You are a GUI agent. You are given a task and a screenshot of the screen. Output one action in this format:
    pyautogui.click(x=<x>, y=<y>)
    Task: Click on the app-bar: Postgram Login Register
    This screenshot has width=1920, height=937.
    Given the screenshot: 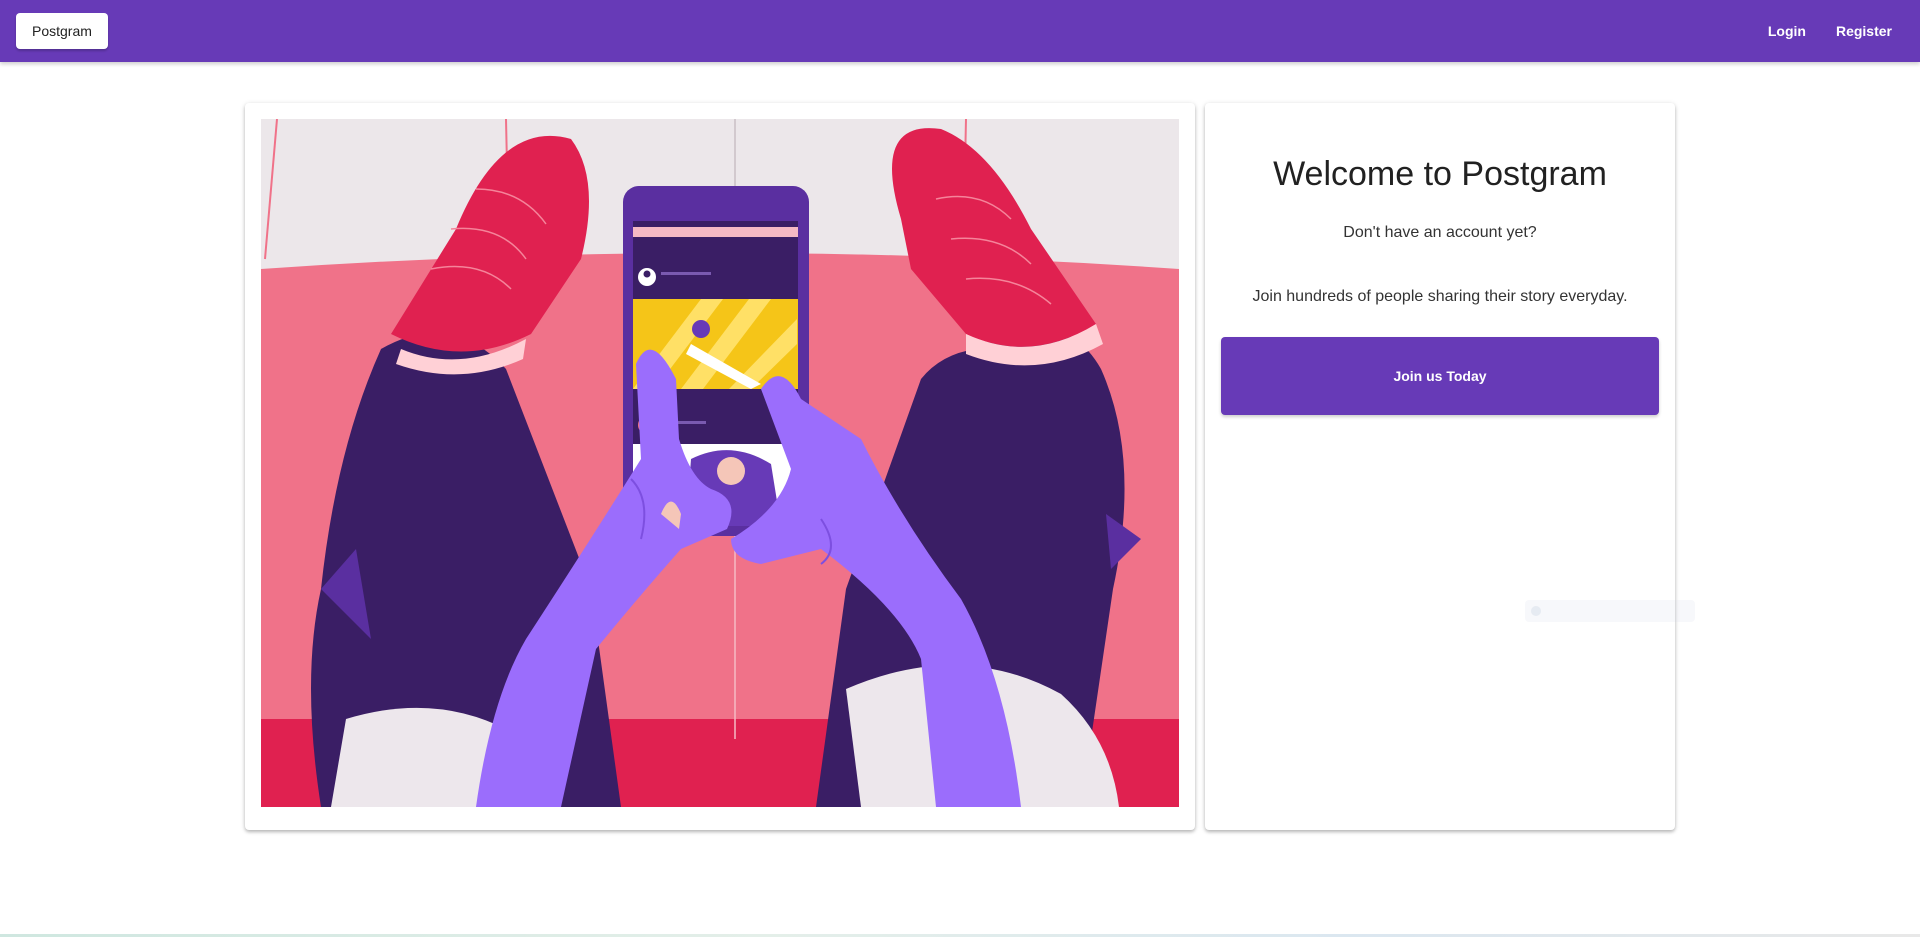 What is the action you would take?
    pyautogui.click(x=960, y=31)
    